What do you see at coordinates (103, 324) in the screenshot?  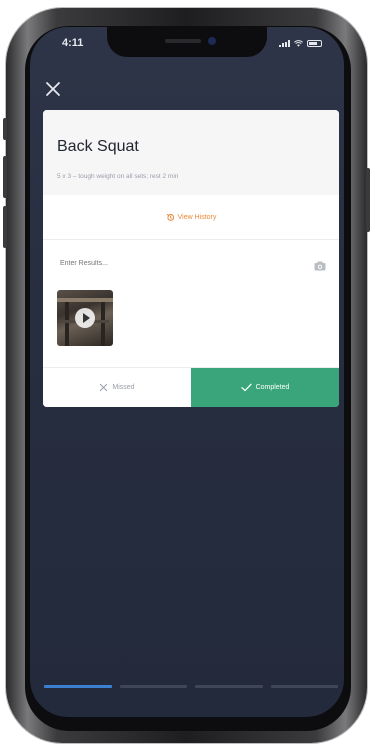 I see `thumbnail-rack-right` at bounding box center [103, 324].